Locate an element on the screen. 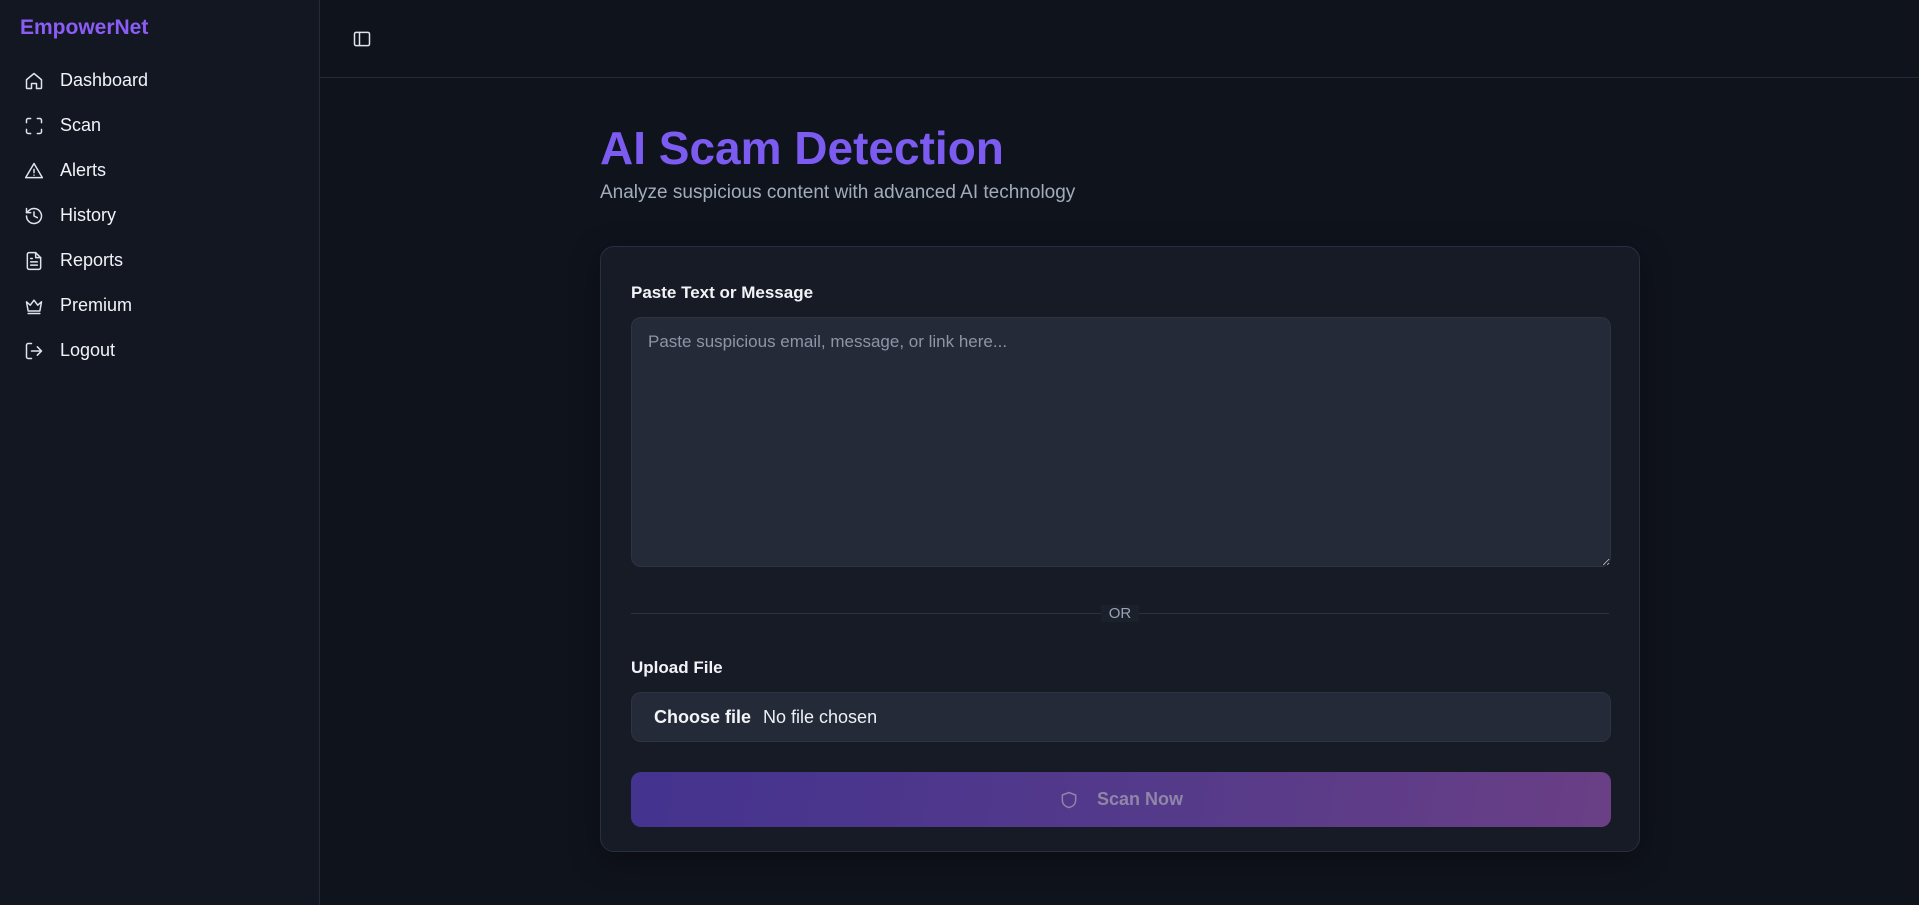  sidebar-toggle-icon is located at coordinates (362, 38).